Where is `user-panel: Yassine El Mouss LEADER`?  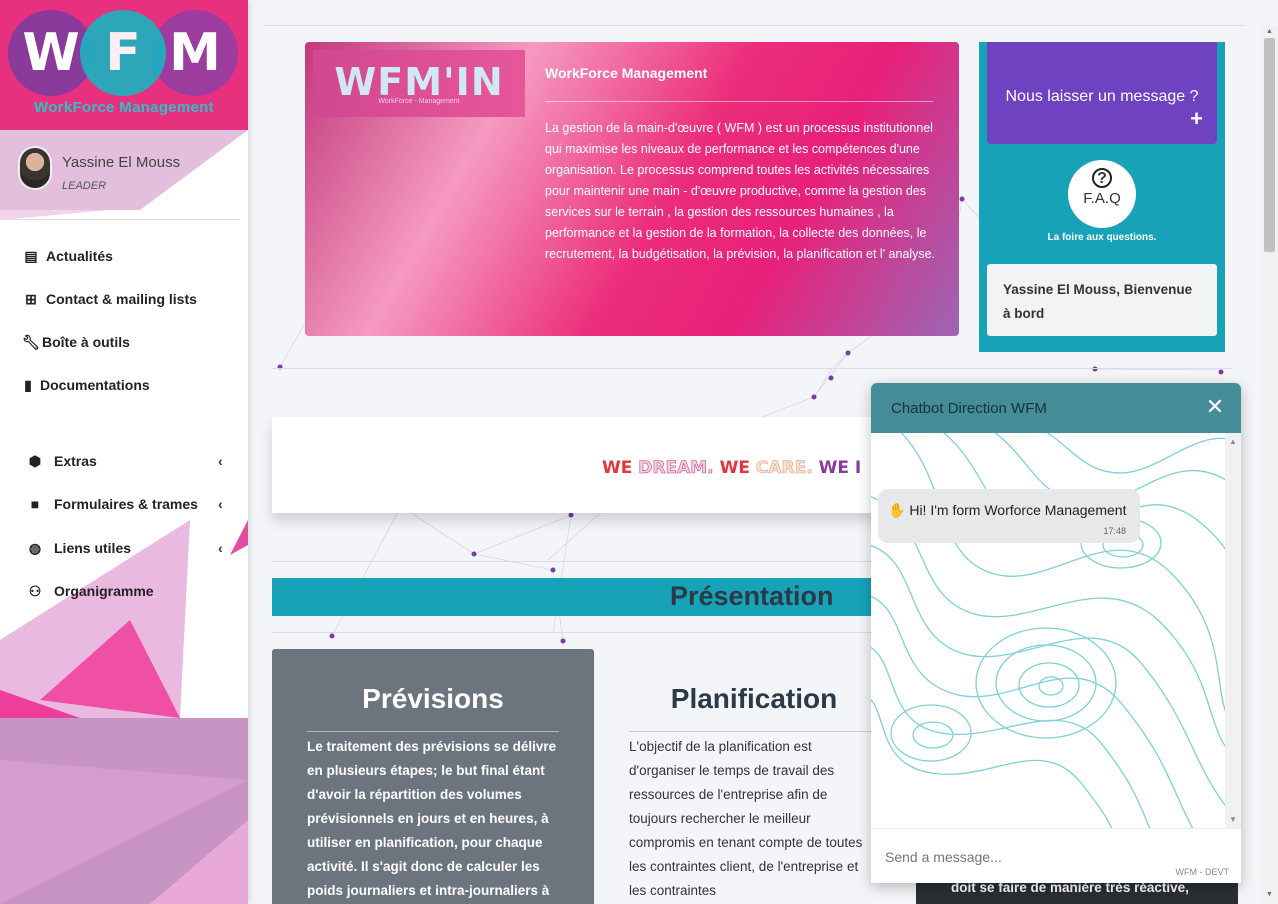 user-panel: Yassine El Mouss LEADER is located at coordinates (124, 170).